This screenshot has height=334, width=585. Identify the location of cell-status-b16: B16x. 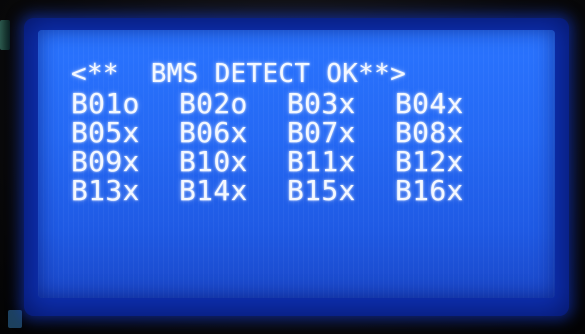
(429, 190).